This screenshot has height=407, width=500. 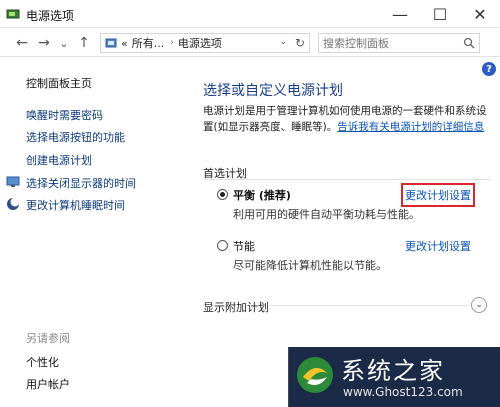 What do you see at coordinates (469, 43) in the screenshot?
I see `search-icon` at bounding box center [469, 43].